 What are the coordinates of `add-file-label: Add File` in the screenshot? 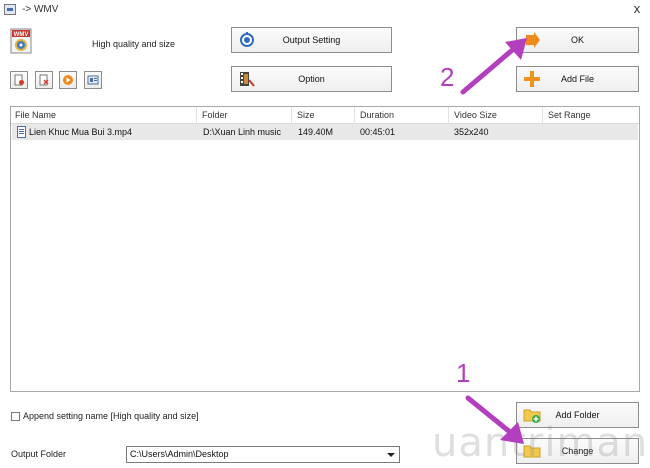 It's located at (577, 79).